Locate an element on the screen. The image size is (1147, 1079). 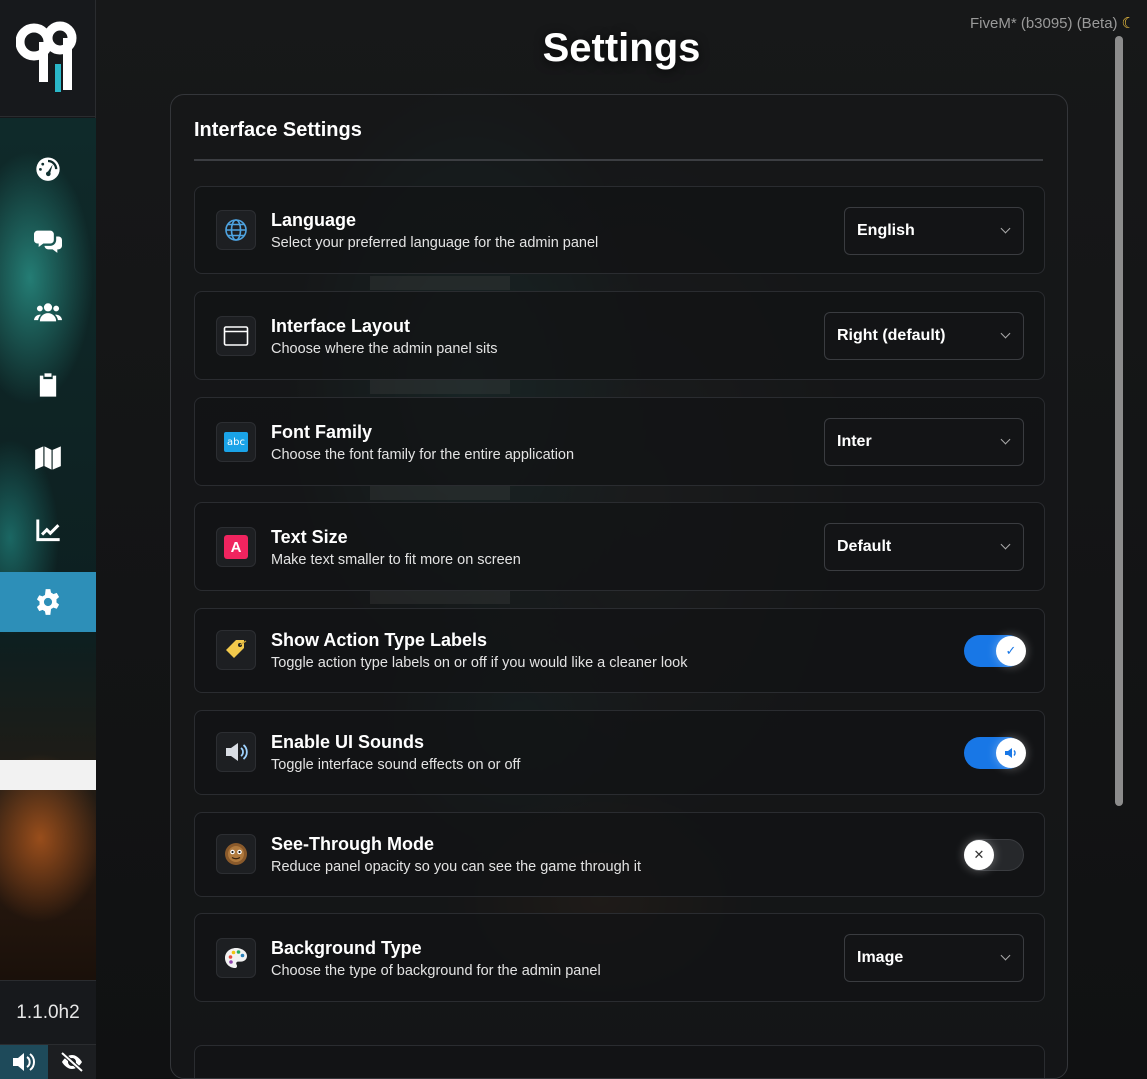
action-type-labels-toggle: ✓ is located at coordinates (995, 651).